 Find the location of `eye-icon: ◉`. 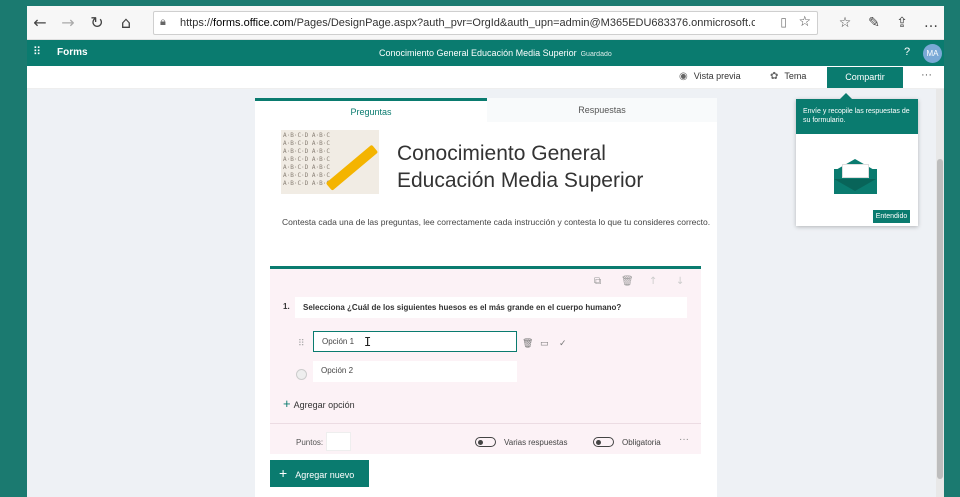

eye-icon: ◉ is located at coordinates (683, 76).